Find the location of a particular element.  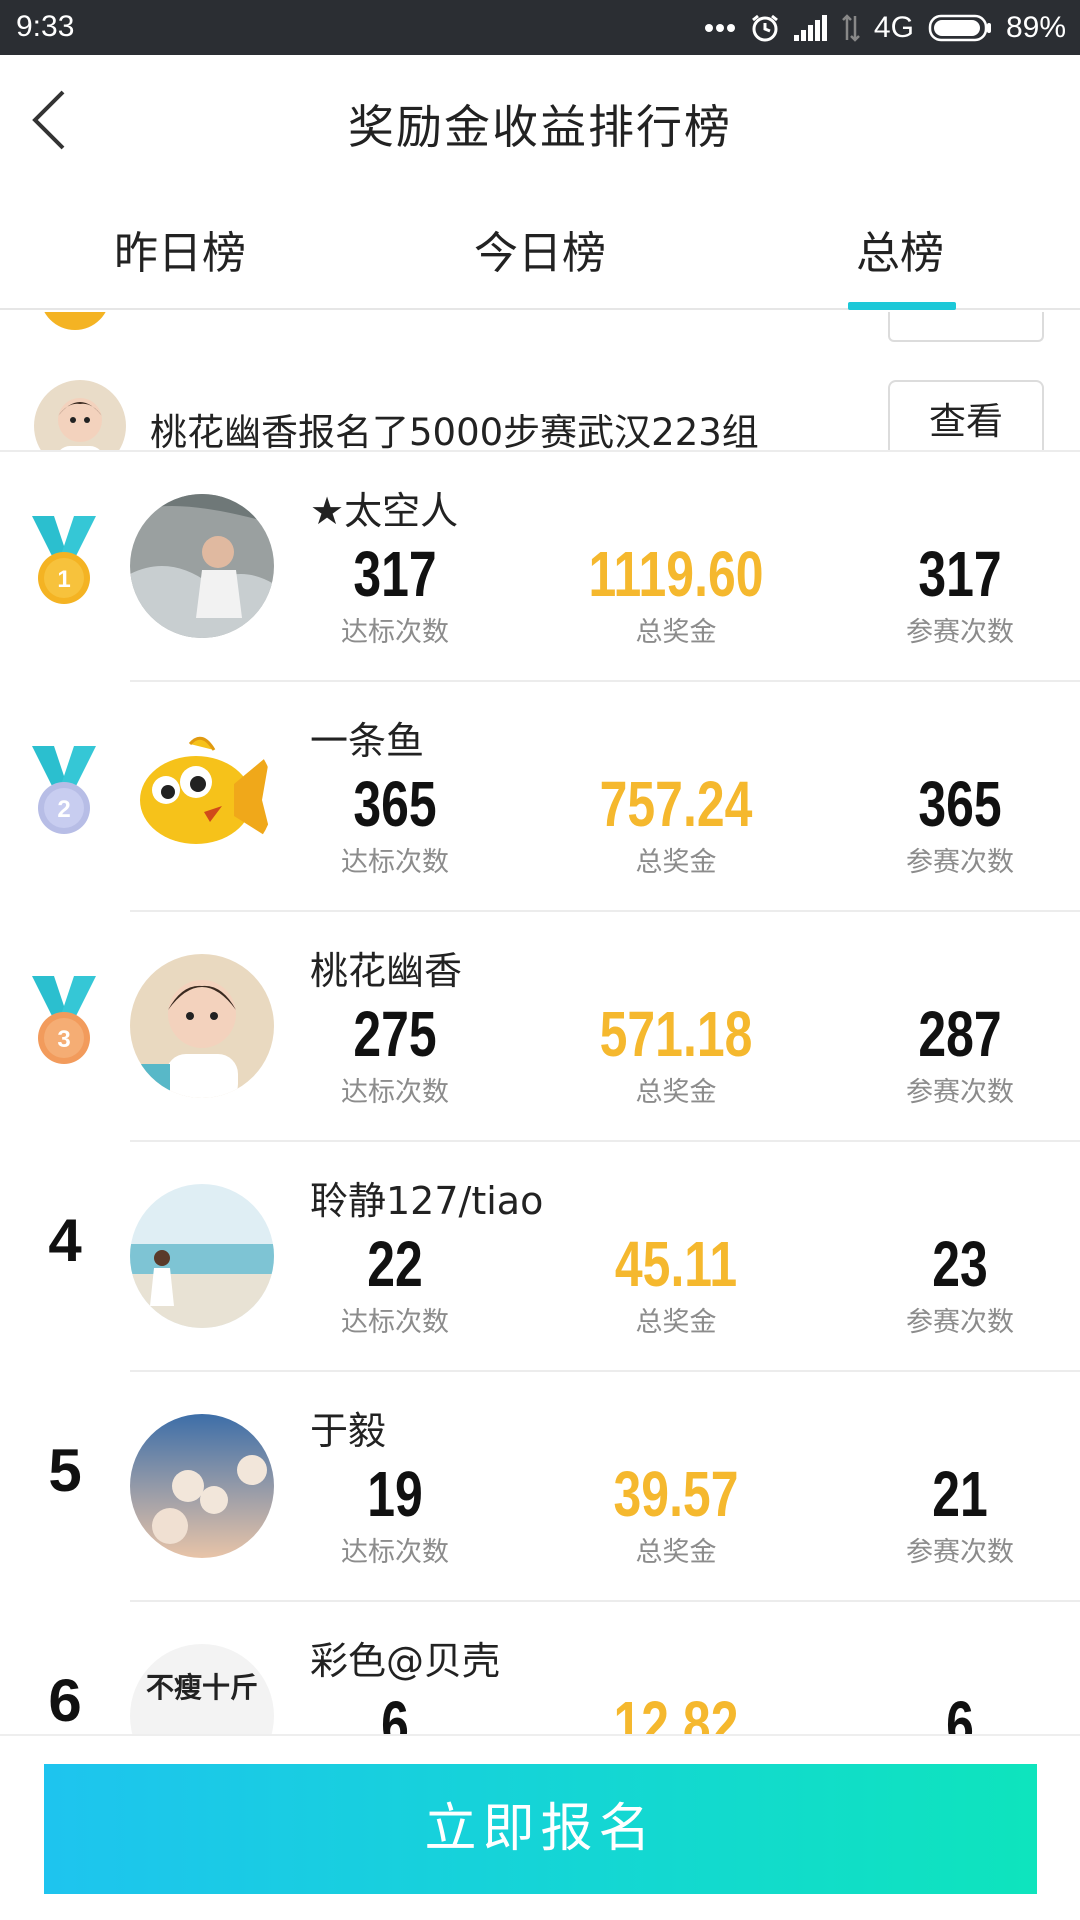

qualified-count-stat: 317 达标次数 is located at coordinates (395, 595).